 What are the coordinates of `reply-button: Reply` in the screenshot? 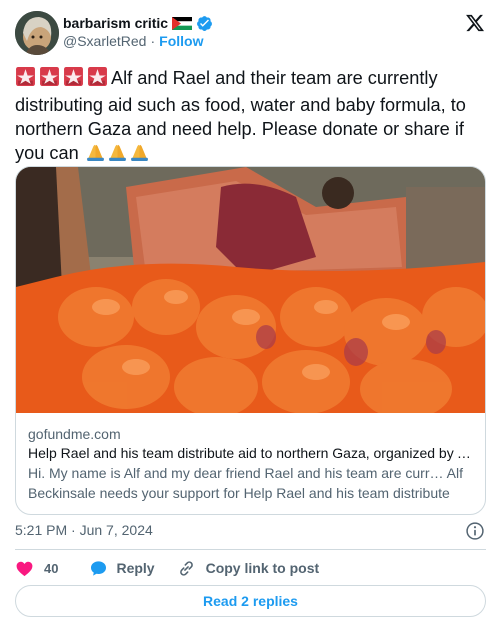 It's located at (122, 568).